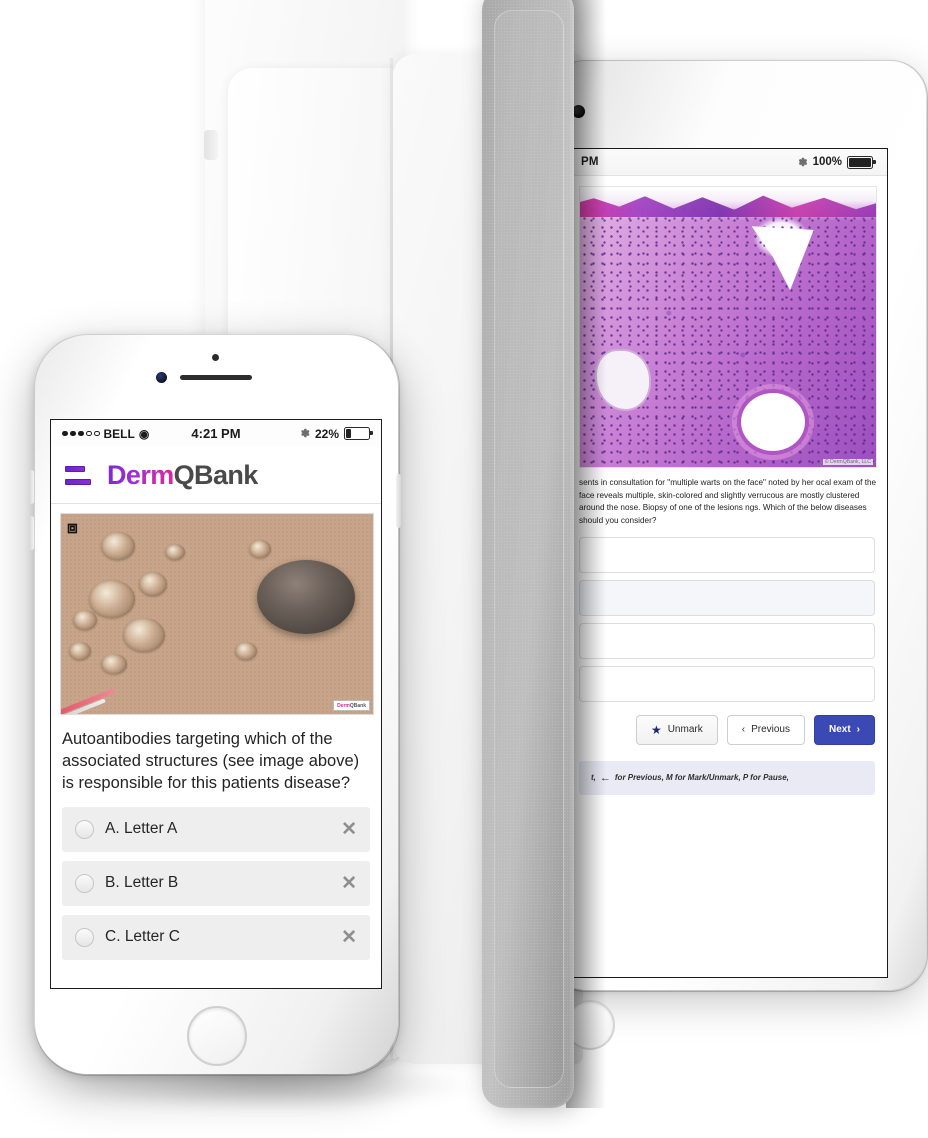 This screenshot has height=1138, width=928. What do you see at coordinates (306, 597) in the screenshot?
I see `lesion-nodule` at bounding box center [306, 597].